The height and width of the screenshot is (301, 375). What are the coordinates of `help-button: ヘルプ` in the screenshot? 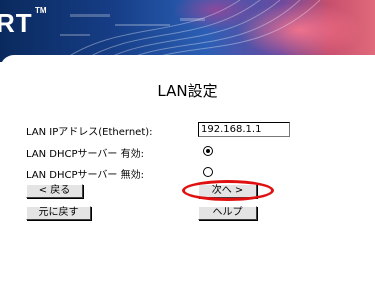 It's located at (227, 213).